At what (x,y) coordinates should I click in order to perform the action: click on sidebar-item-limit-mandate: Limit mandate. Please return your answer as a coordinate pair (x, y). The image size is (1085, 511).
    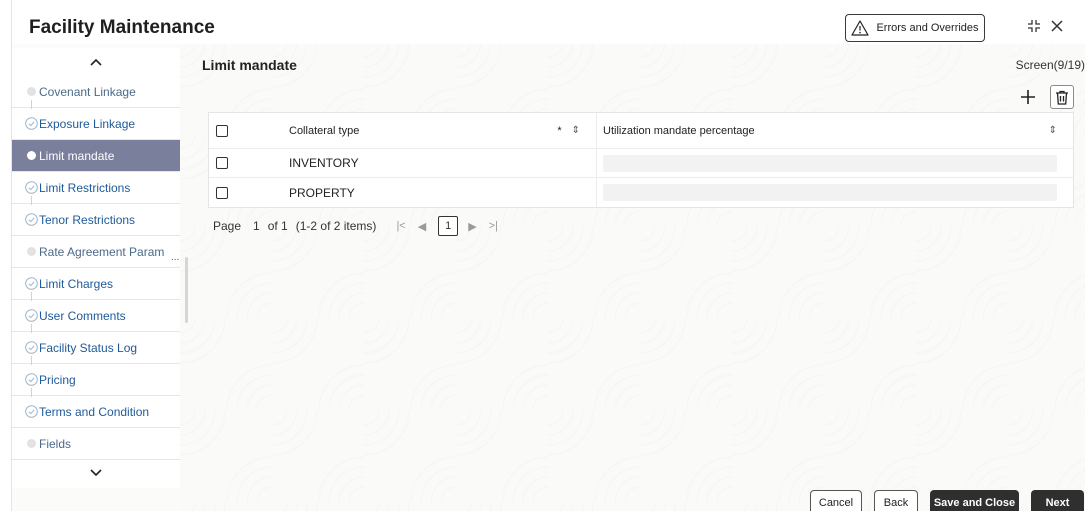
    Looking at the image, I should click on (96, 156).